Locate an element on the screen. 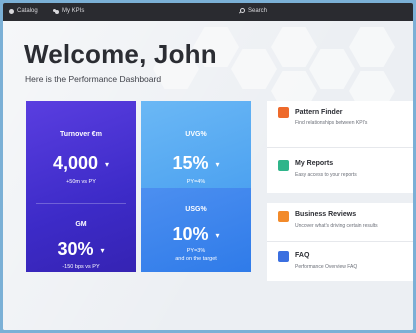 This screenshot has width=416, height=333. divider is located at coordinates (81, 203).